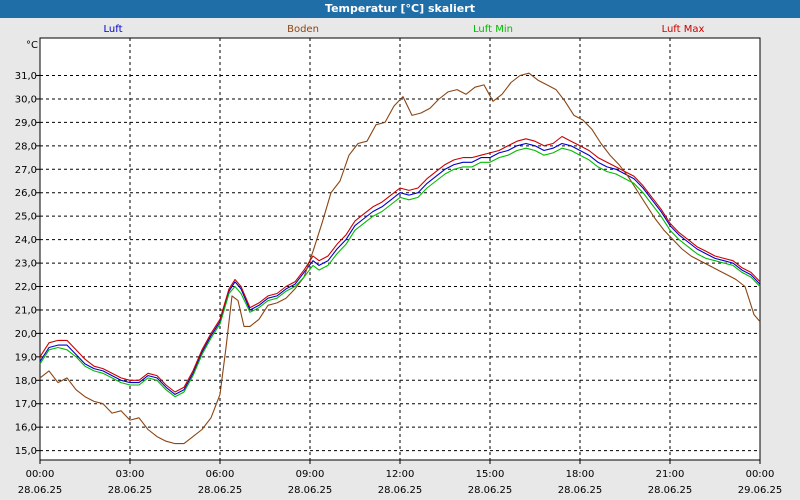 This screenshot has width=800, height=500. What do you see at coordinates (26, 287) in the screenshot?
I see `y-tick-label: 22,0` at bounding box center [26, 287].